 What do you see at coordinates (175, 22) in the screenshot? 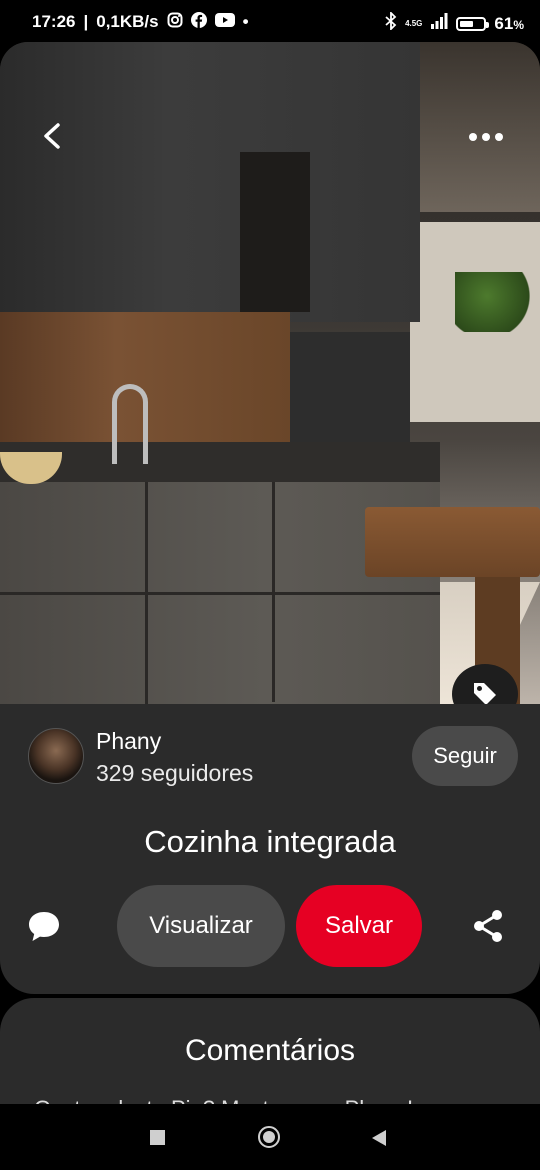
I see `instagram-icon` at bounding box center [175, 22].